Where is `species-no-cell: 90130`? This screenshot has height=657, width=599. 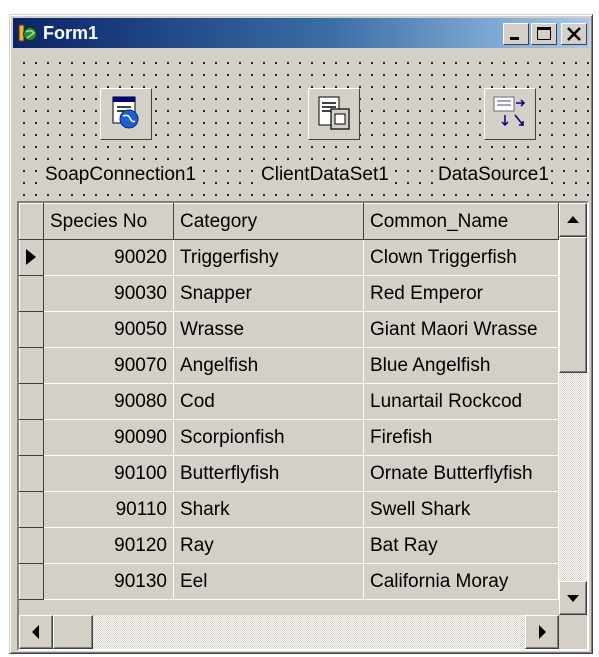 species-no-cell: 90130 is located at coordinates (108, 581).